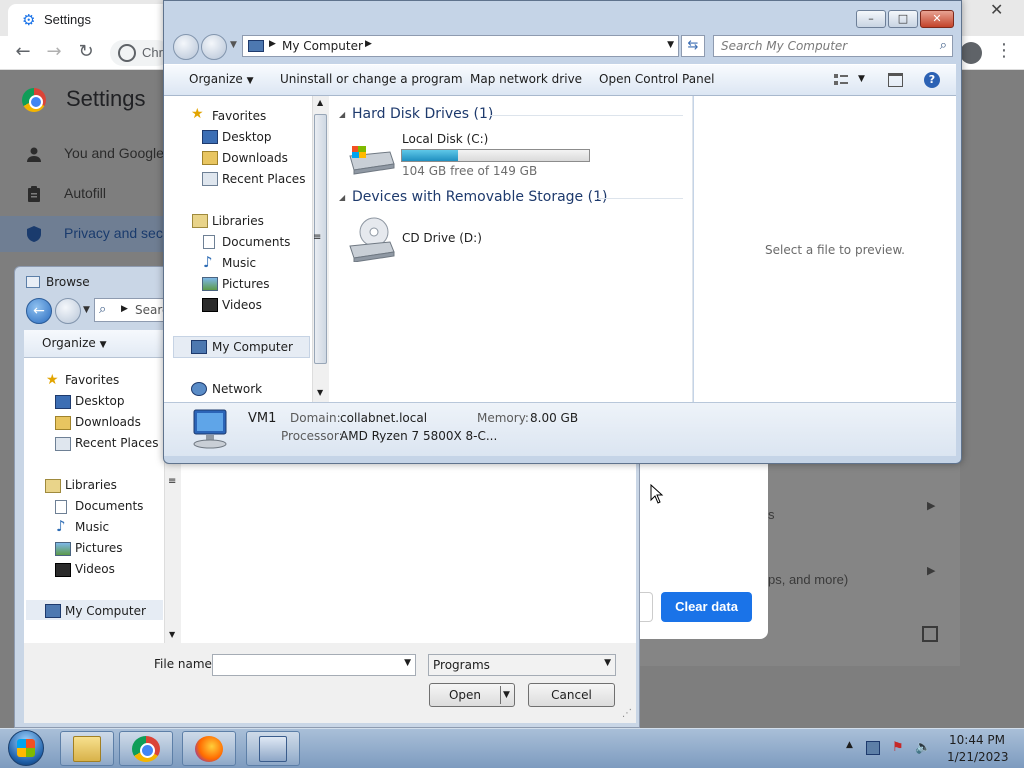  Describe the element at coordinates (26, 748) in the screenshot. I see `start-button` at that location.